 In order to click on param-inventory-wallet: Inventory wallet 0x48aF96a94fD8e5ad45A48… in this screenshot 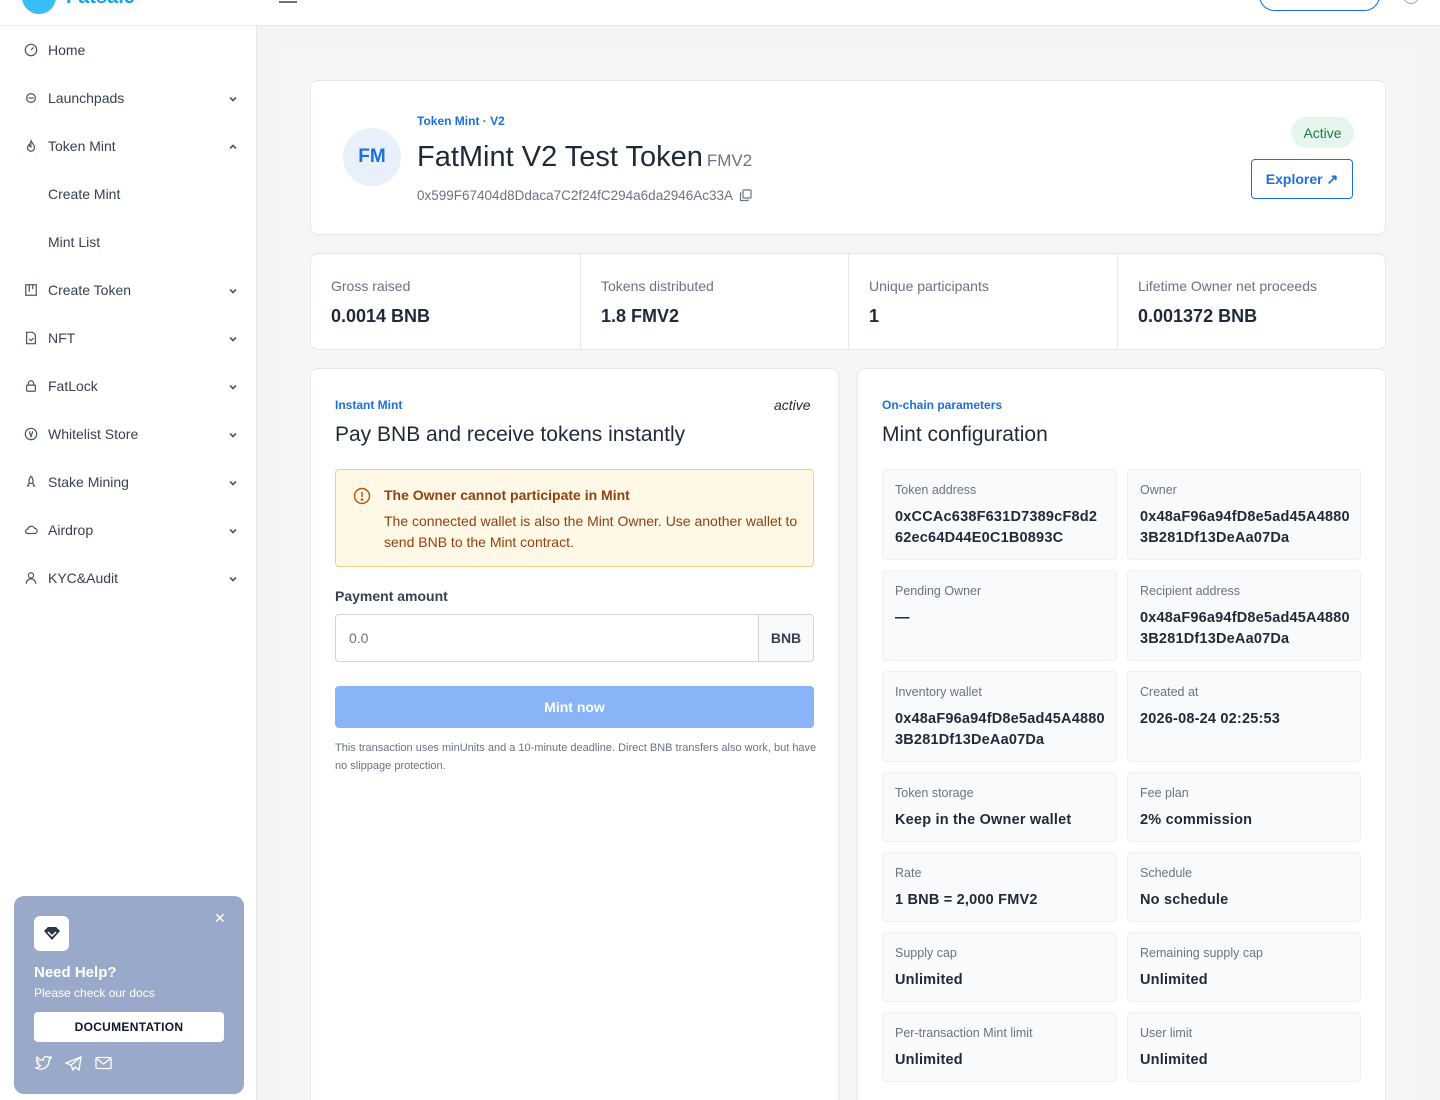, I will do `click(999, 716)`.